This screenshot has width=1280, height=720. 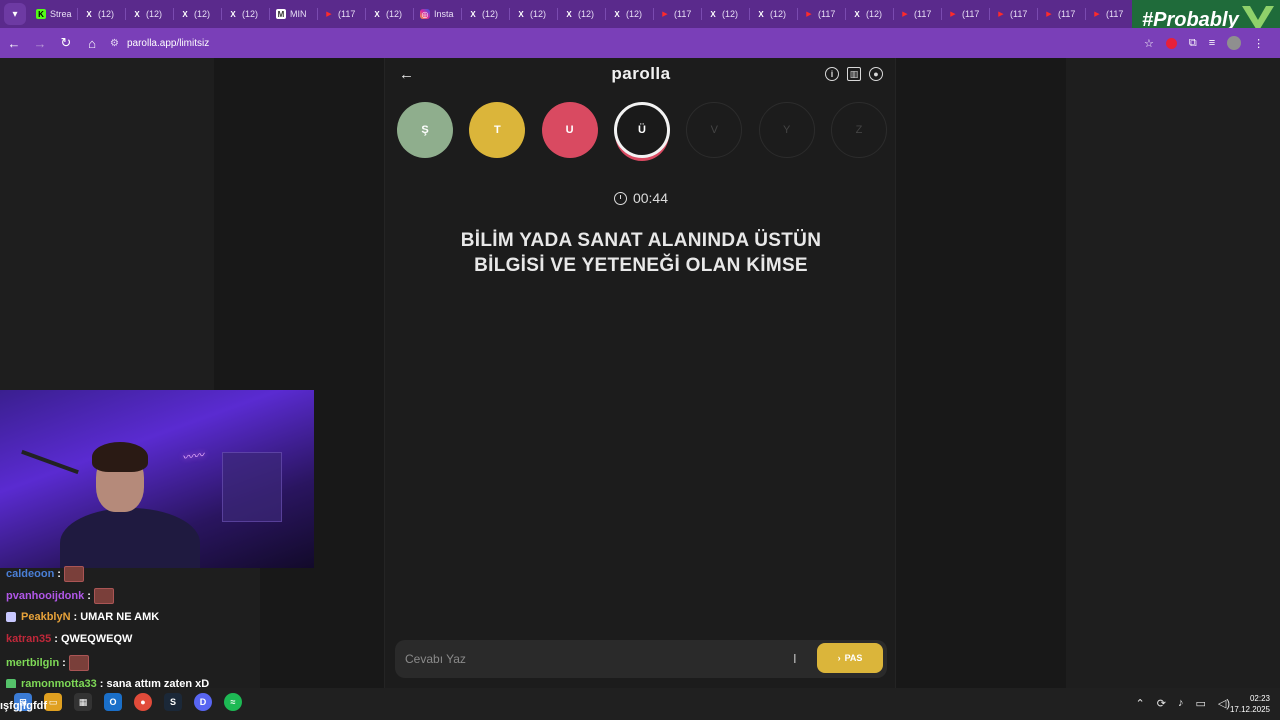 I want to click on chat-username: PeakblyN, so click(x=46, y=617).